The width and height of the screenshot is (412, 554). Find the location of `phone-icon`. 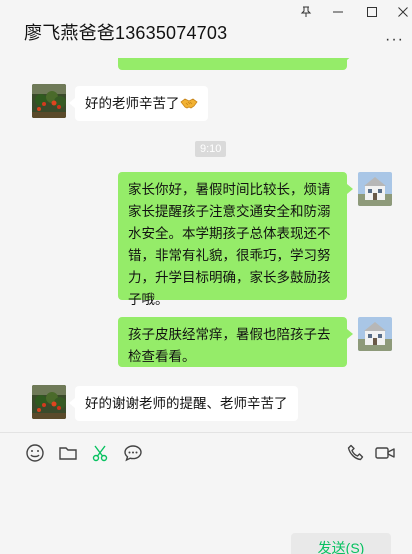

phone-icon is located at coordinates (356, 453).